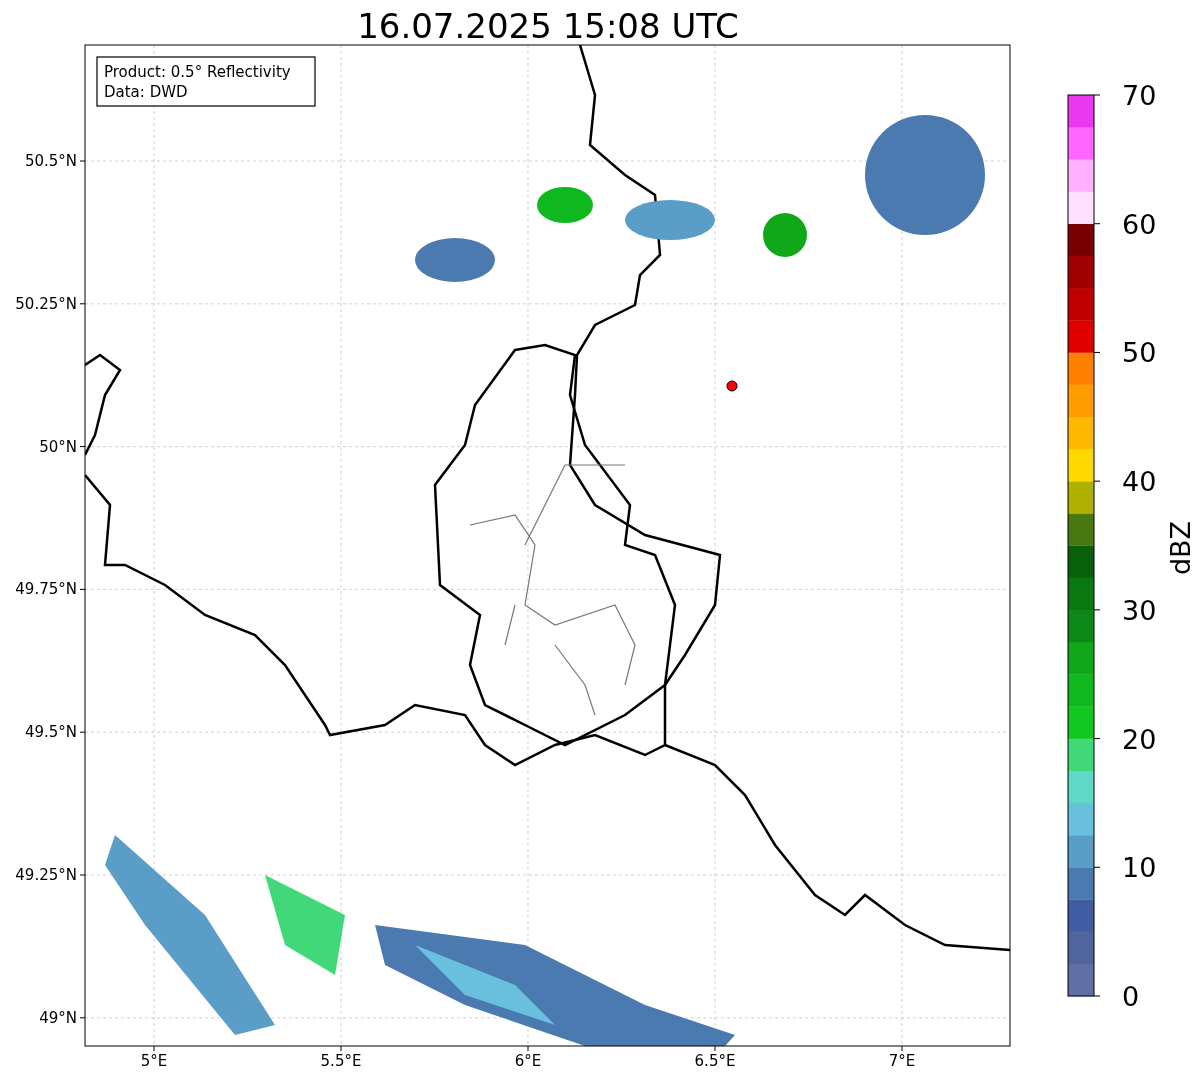 The height and width of the screenshot is (1081, 1202). Describe the element at coordinates (58, 446) in the screenshot. I see `axis-tick-label: 50°N` at that location.